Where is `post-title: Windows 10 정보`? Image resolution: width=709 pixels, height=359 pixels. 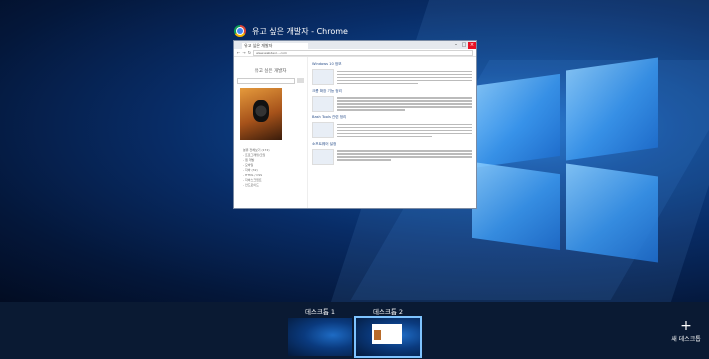 post-title: Windows 10 정보 is located at coordinates (392, 64).